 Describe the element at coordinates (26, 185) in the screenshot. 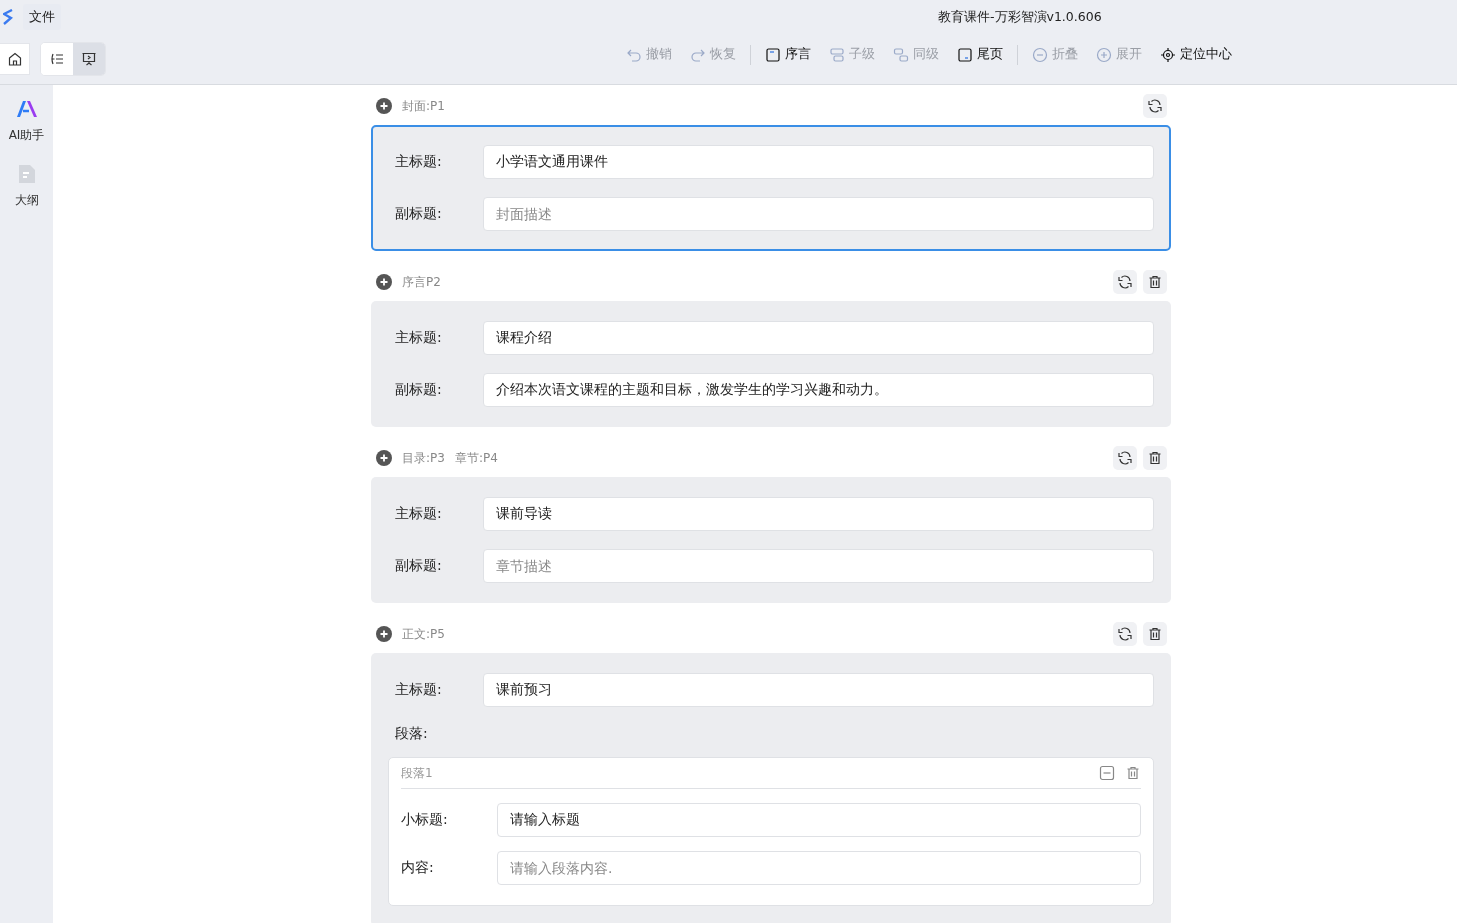

I see `sidebar-item: 大纲` at that location.